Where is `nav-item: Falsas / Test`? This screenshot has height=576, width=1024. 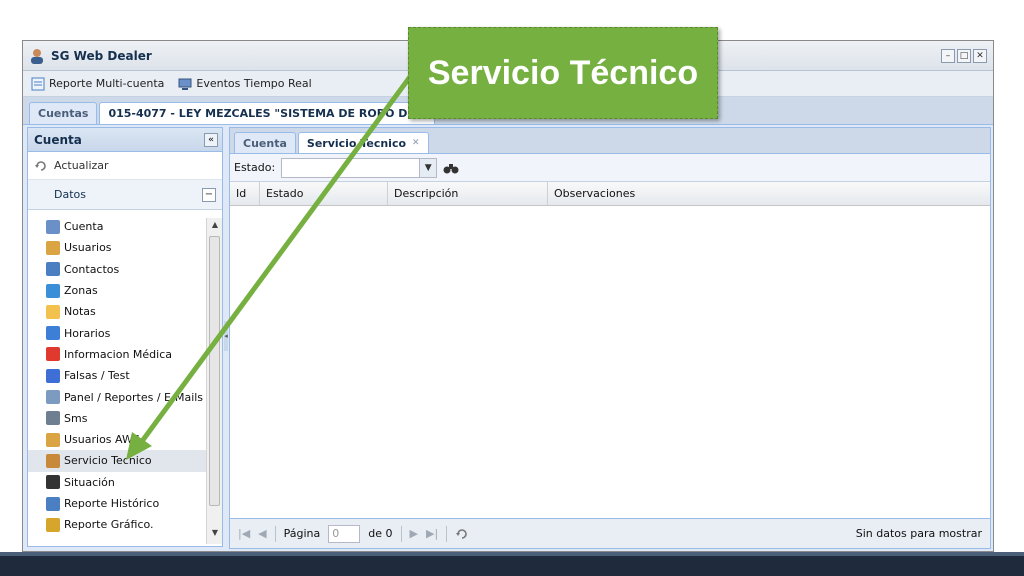 nav-item: Falsas / Test is located at coordinates (117, 375).